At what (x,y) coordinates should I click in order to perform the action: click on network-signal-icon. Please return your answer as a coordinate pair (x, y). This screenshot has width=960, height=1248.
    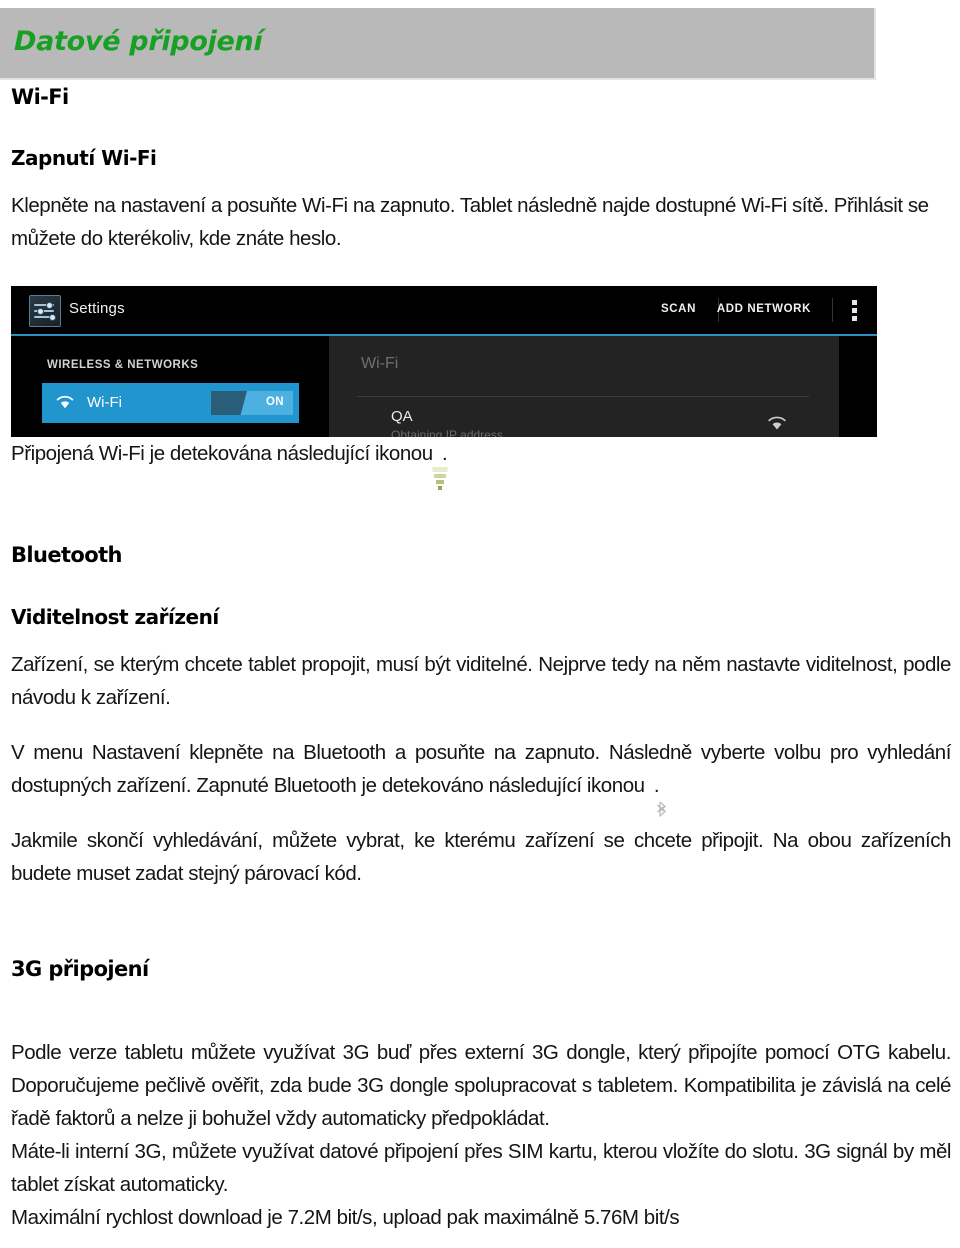
    Looking at the image, I should click on (777, 423).